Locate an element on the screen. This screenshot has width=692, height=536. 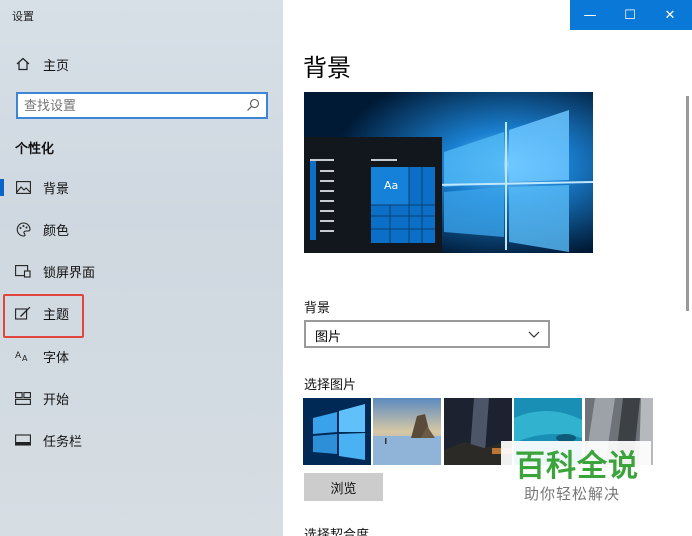
sidebar-item-label: 开始 is located at coordinates (56, 400).